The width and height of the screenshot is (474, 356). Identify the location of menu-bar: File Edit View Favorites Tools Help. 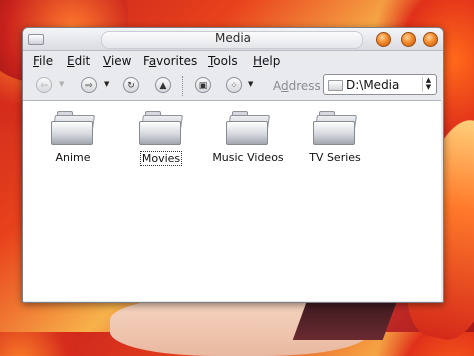
(233, 61).